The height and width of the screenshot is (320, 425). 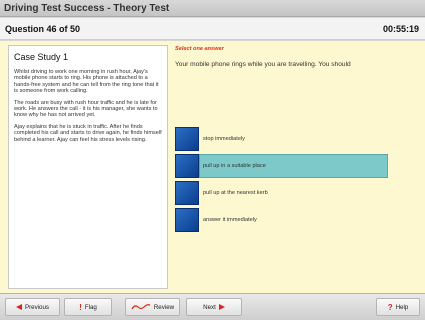 What do you see at coordinates (199, 49) in the screenshot?
I see `answer-instruction: Select one answer` at bounding box center [199, 49].